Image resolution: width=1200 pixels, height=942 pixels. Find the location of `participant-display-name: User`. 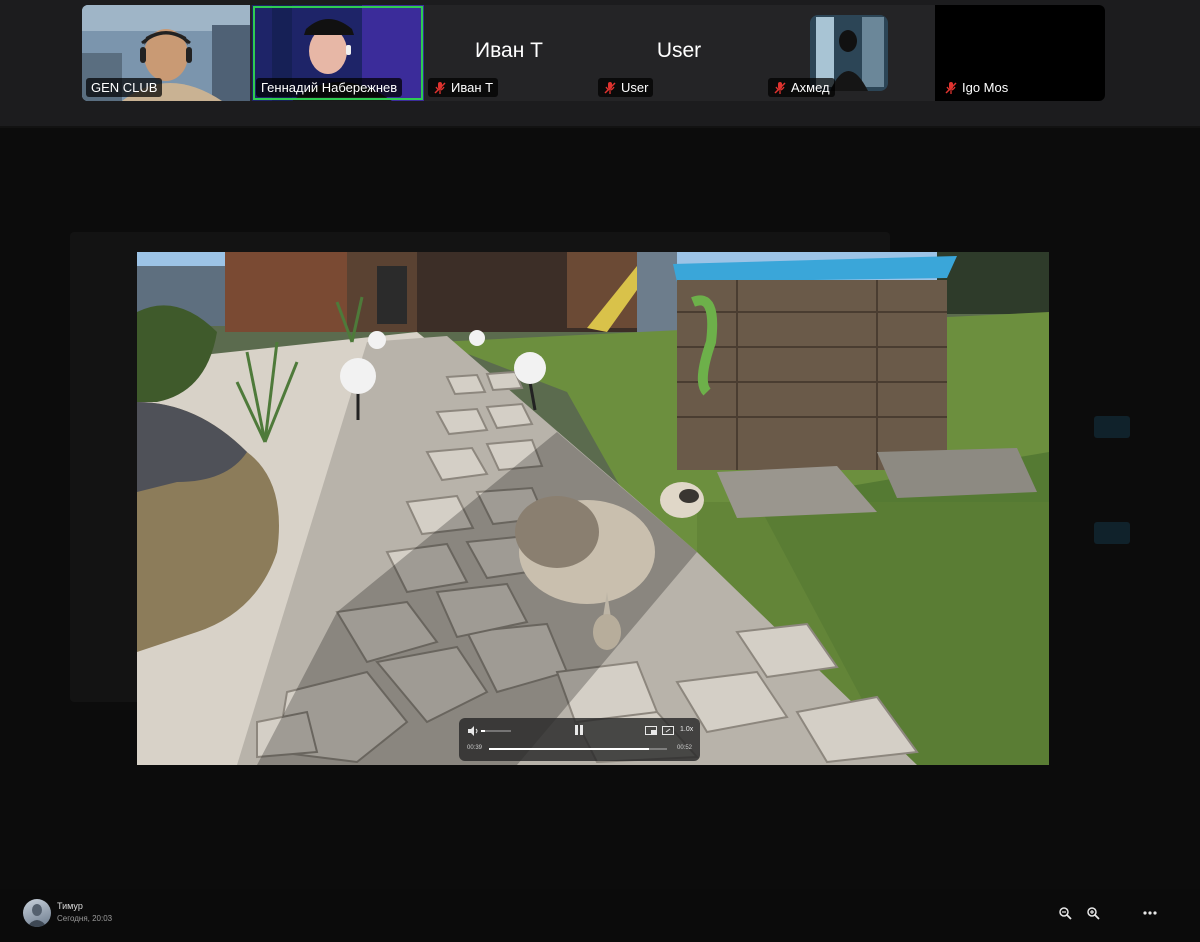

participant-display-name: User is located at coordinates (679, 50).